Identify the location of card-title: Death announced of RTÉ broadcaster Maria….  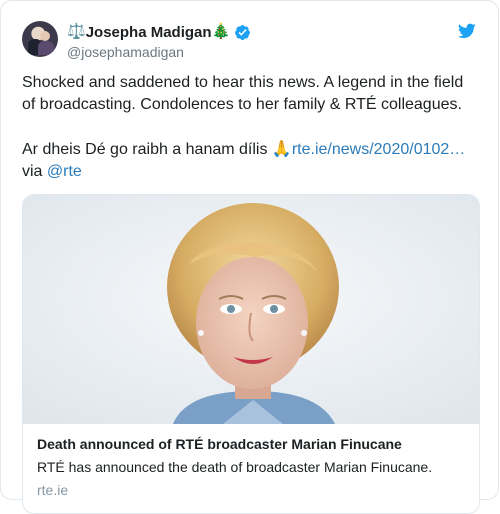
(219, 444).